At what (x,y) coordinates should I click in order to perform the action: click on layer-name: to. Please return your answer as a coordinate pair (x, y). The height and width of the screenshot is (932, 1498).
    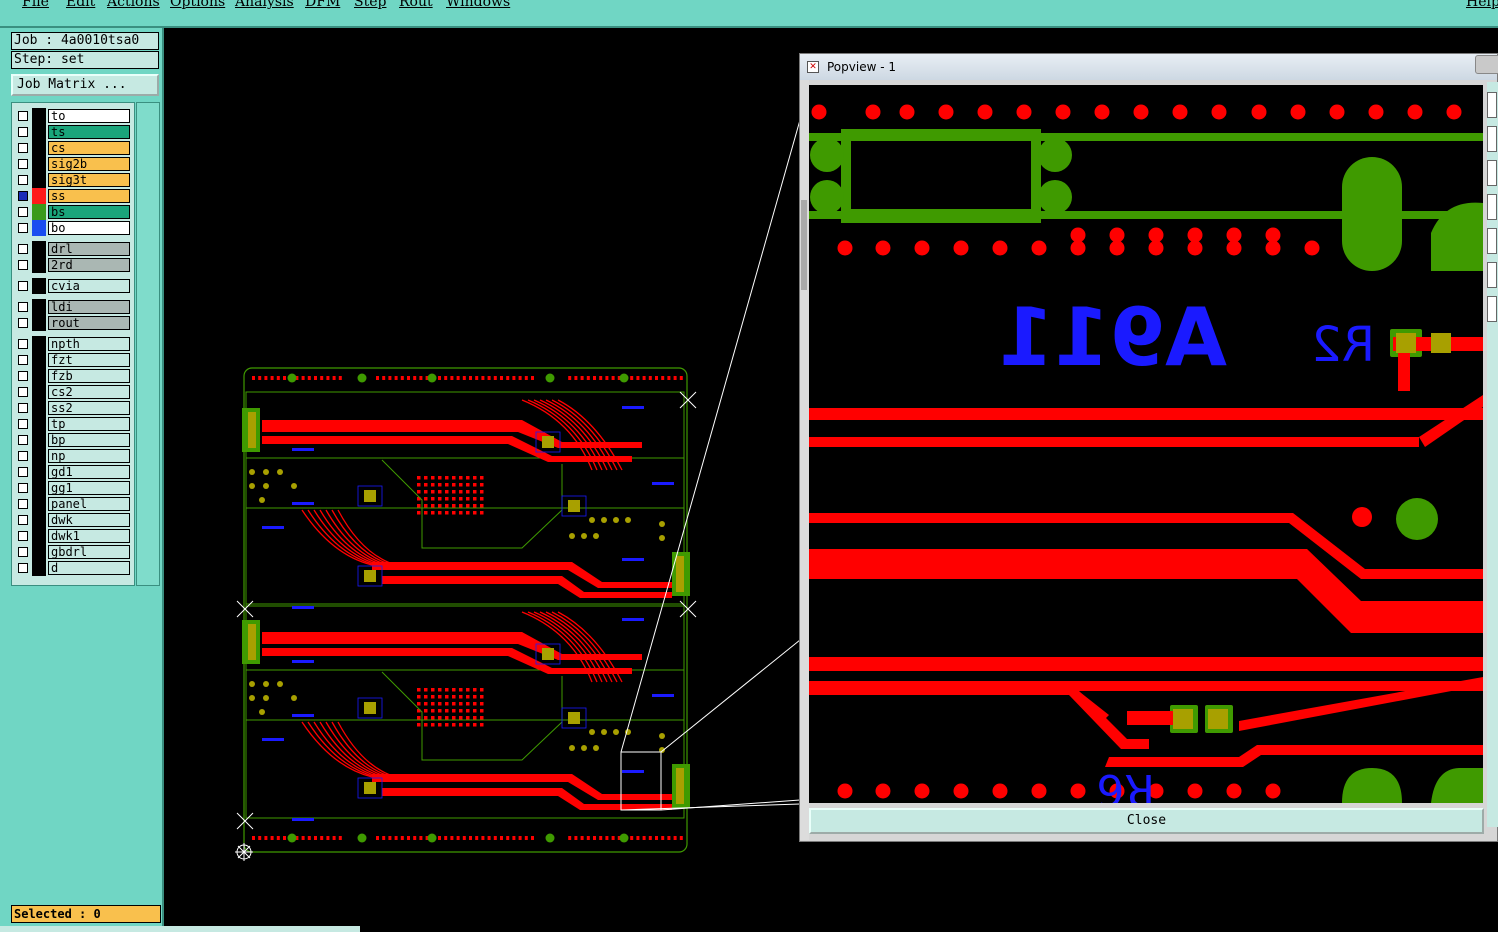
    Looking at the image, I should click on (89, 116).